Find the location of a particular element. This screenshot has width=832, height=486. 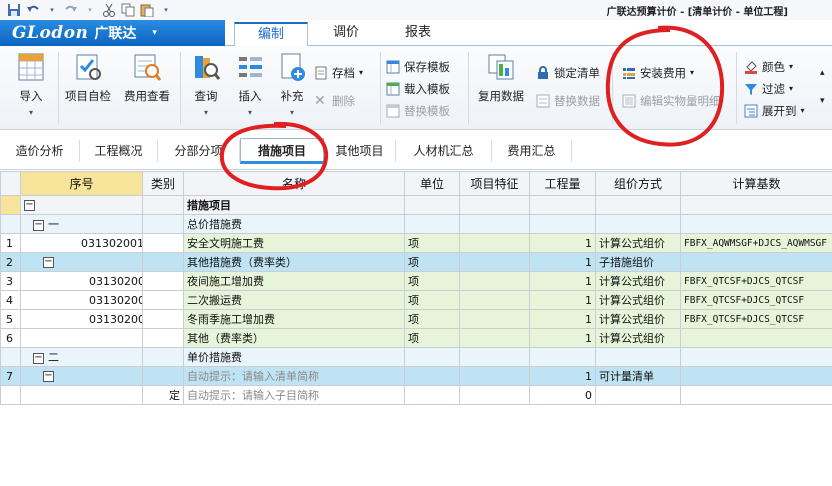

tab-labor-material-summary: 人材机汇总 is located at coordinates (444, 151).